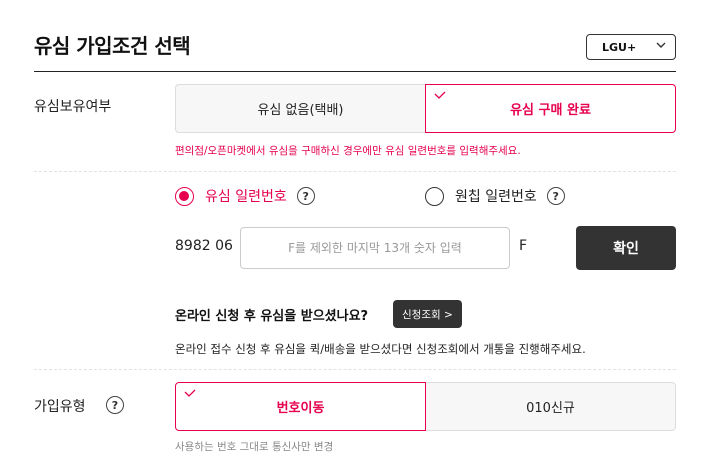  I want to click on usim-purchased-button: 유심 구매 완료, so click(550, 108).